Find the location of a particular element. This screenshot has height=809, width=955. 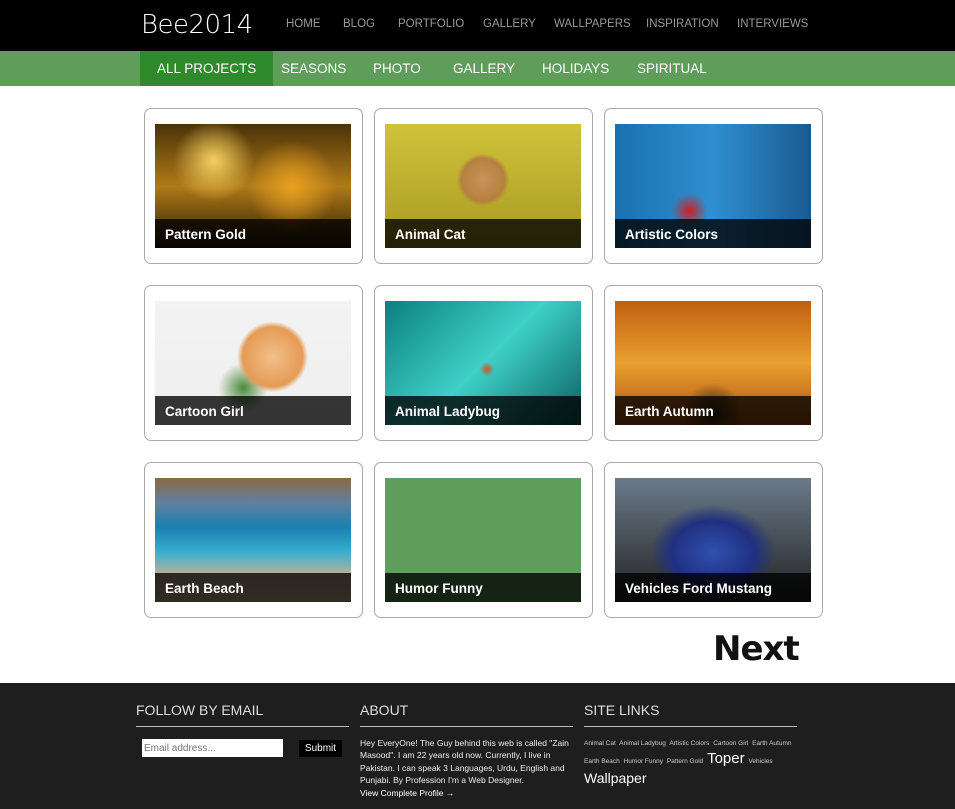

site-links-heading: SITE LINKS is located at coordinates (690, 714).